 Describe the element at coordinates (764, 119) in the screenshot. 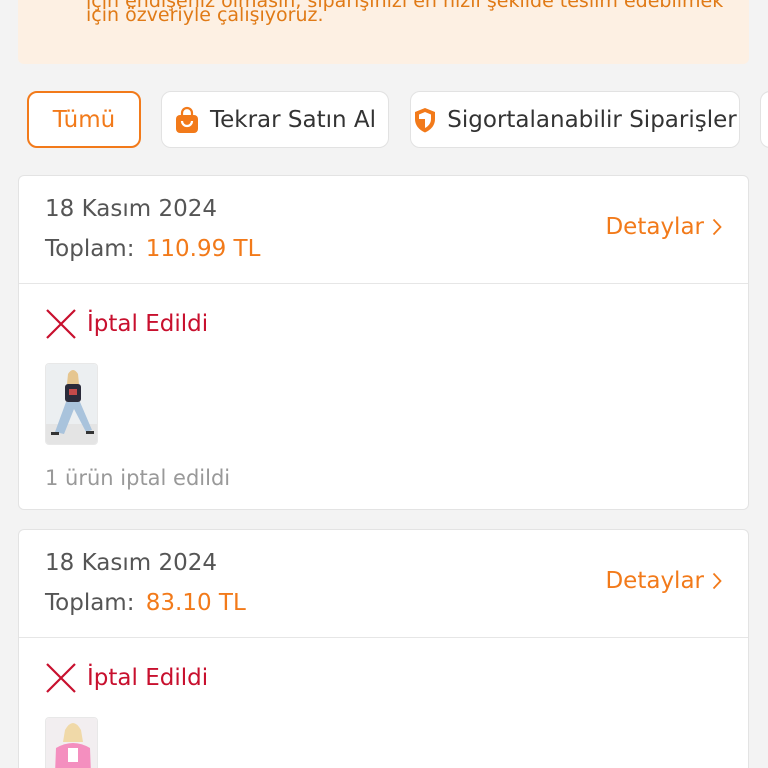

I see `filter-more-chip` at that location.